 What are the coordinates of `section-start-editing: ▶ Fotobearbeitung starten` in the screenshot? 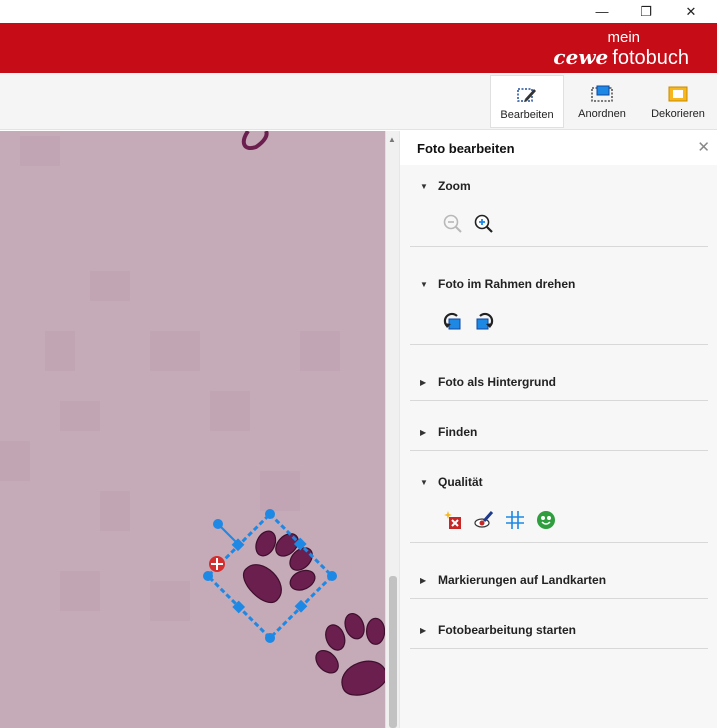 It's located at (559, 632).